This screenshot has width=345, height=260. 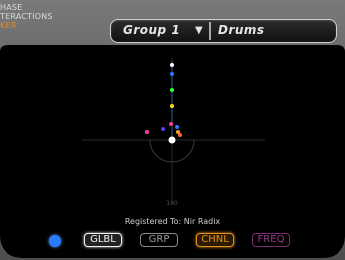 I want to click on tab-chnl: CHNL, so click(x=215, y=240).